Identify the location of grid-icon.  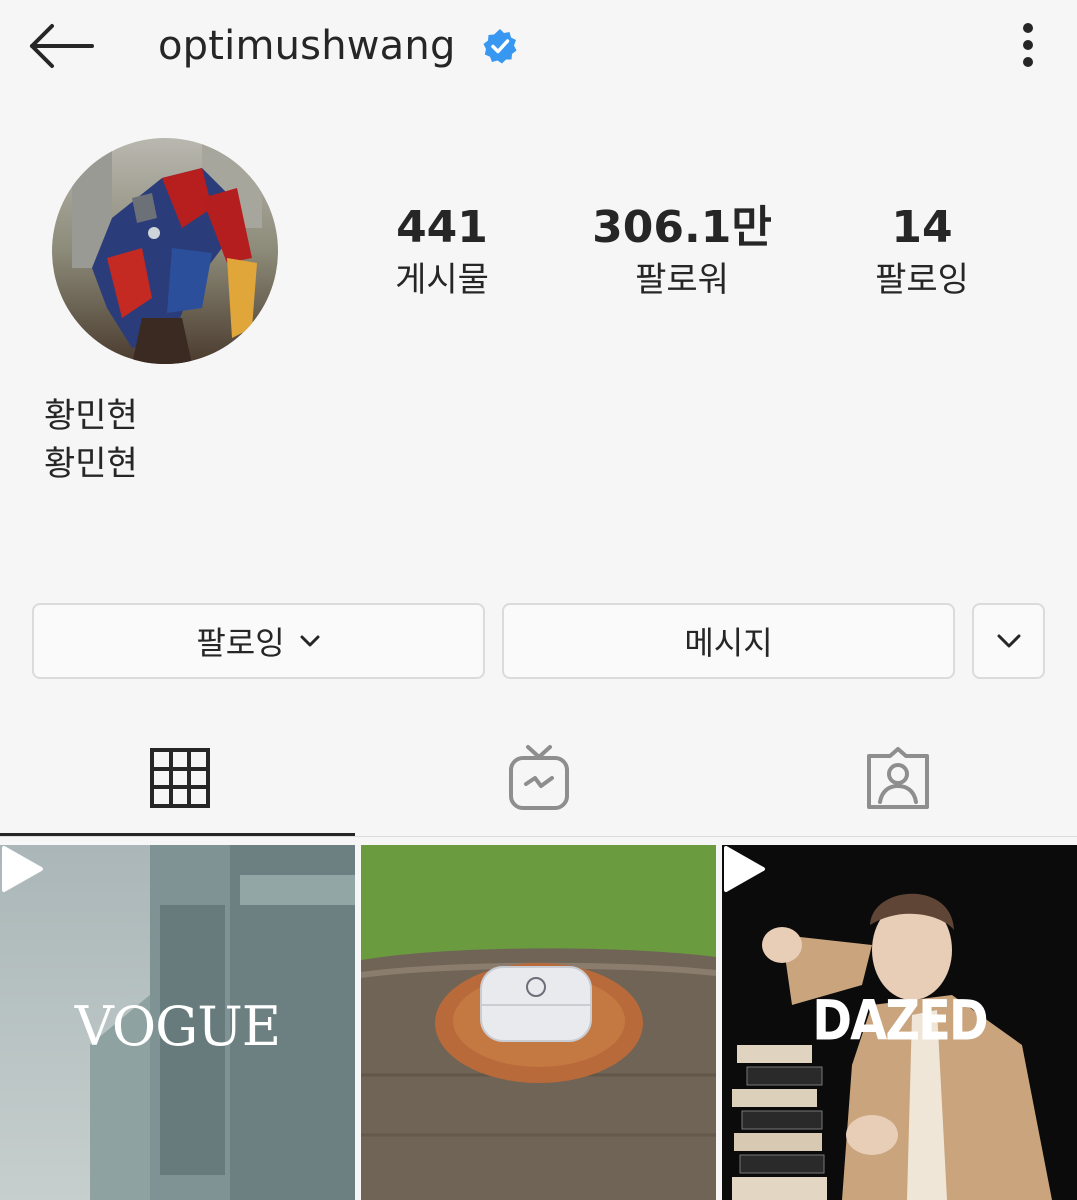
(179, 778).